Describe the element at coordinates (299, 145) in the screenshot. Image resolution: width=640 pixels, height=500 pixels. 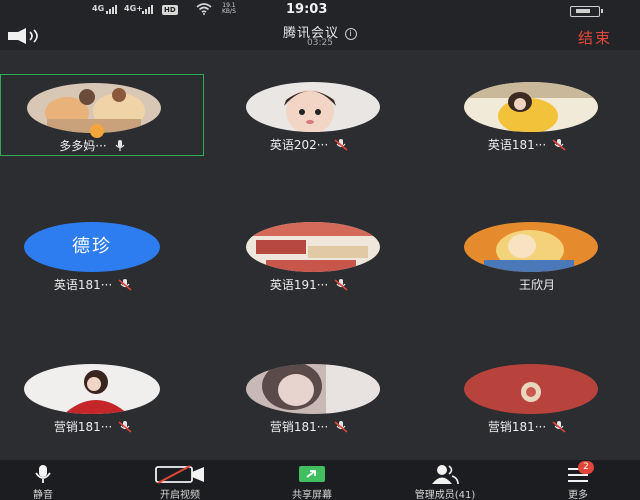
I see `participant-name: 英语202···` at that location.